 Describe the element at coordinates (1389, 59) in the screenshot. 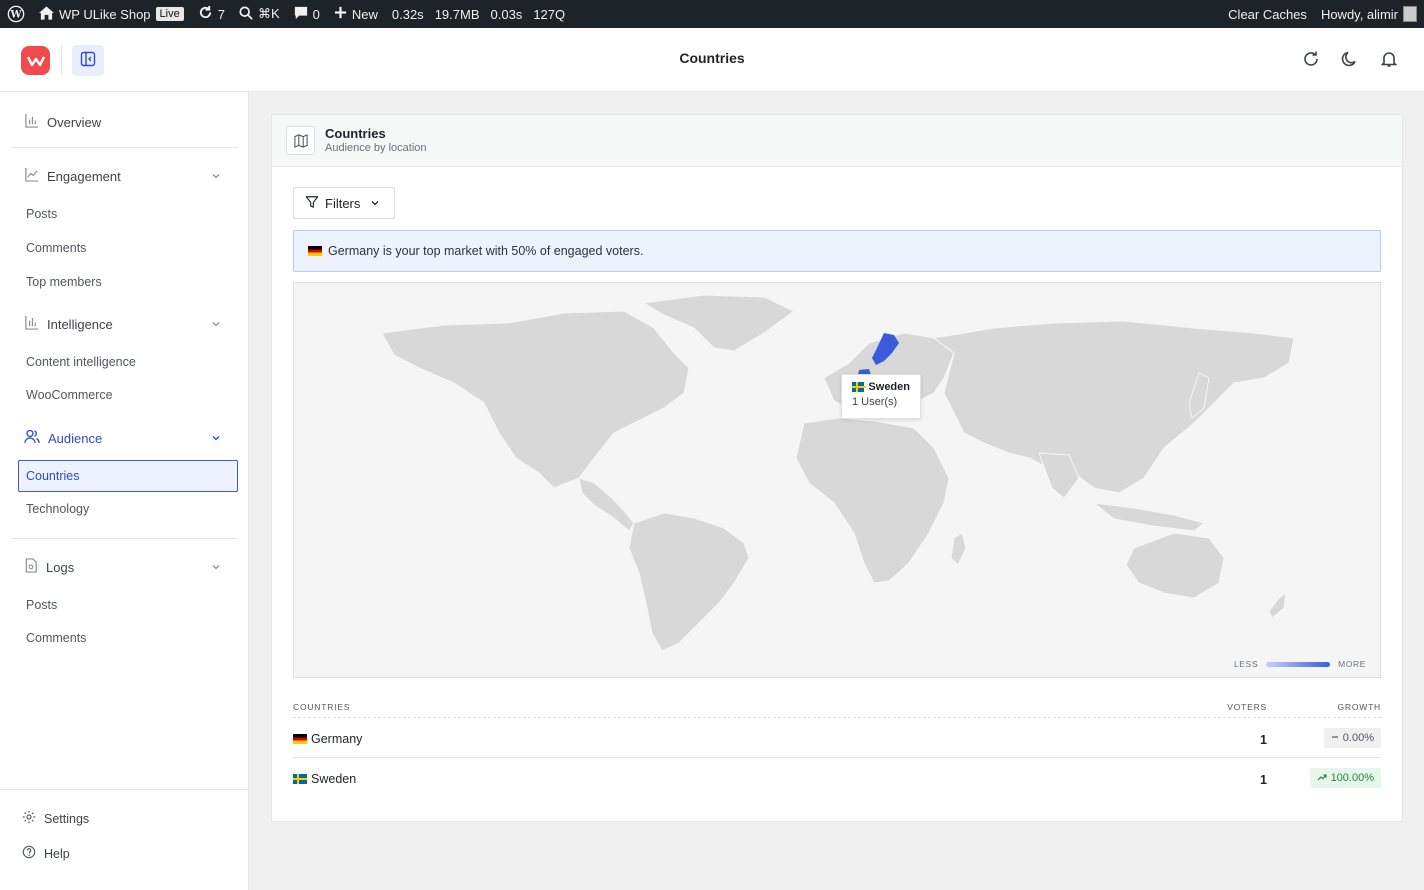

I see `bell-icon` at that location.